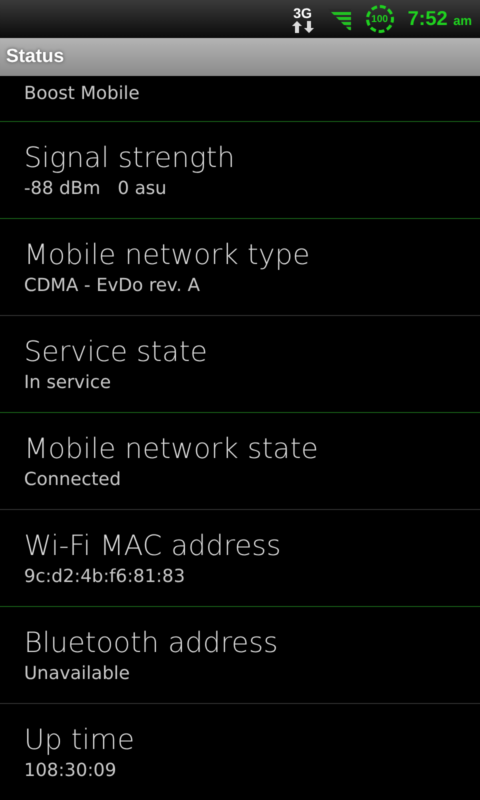 This screenshot has width=480, height=800. What do you see at coordinates (80, 739) in the screenshot?
I see `row-title: Up time` at bounding box center [80, 739].